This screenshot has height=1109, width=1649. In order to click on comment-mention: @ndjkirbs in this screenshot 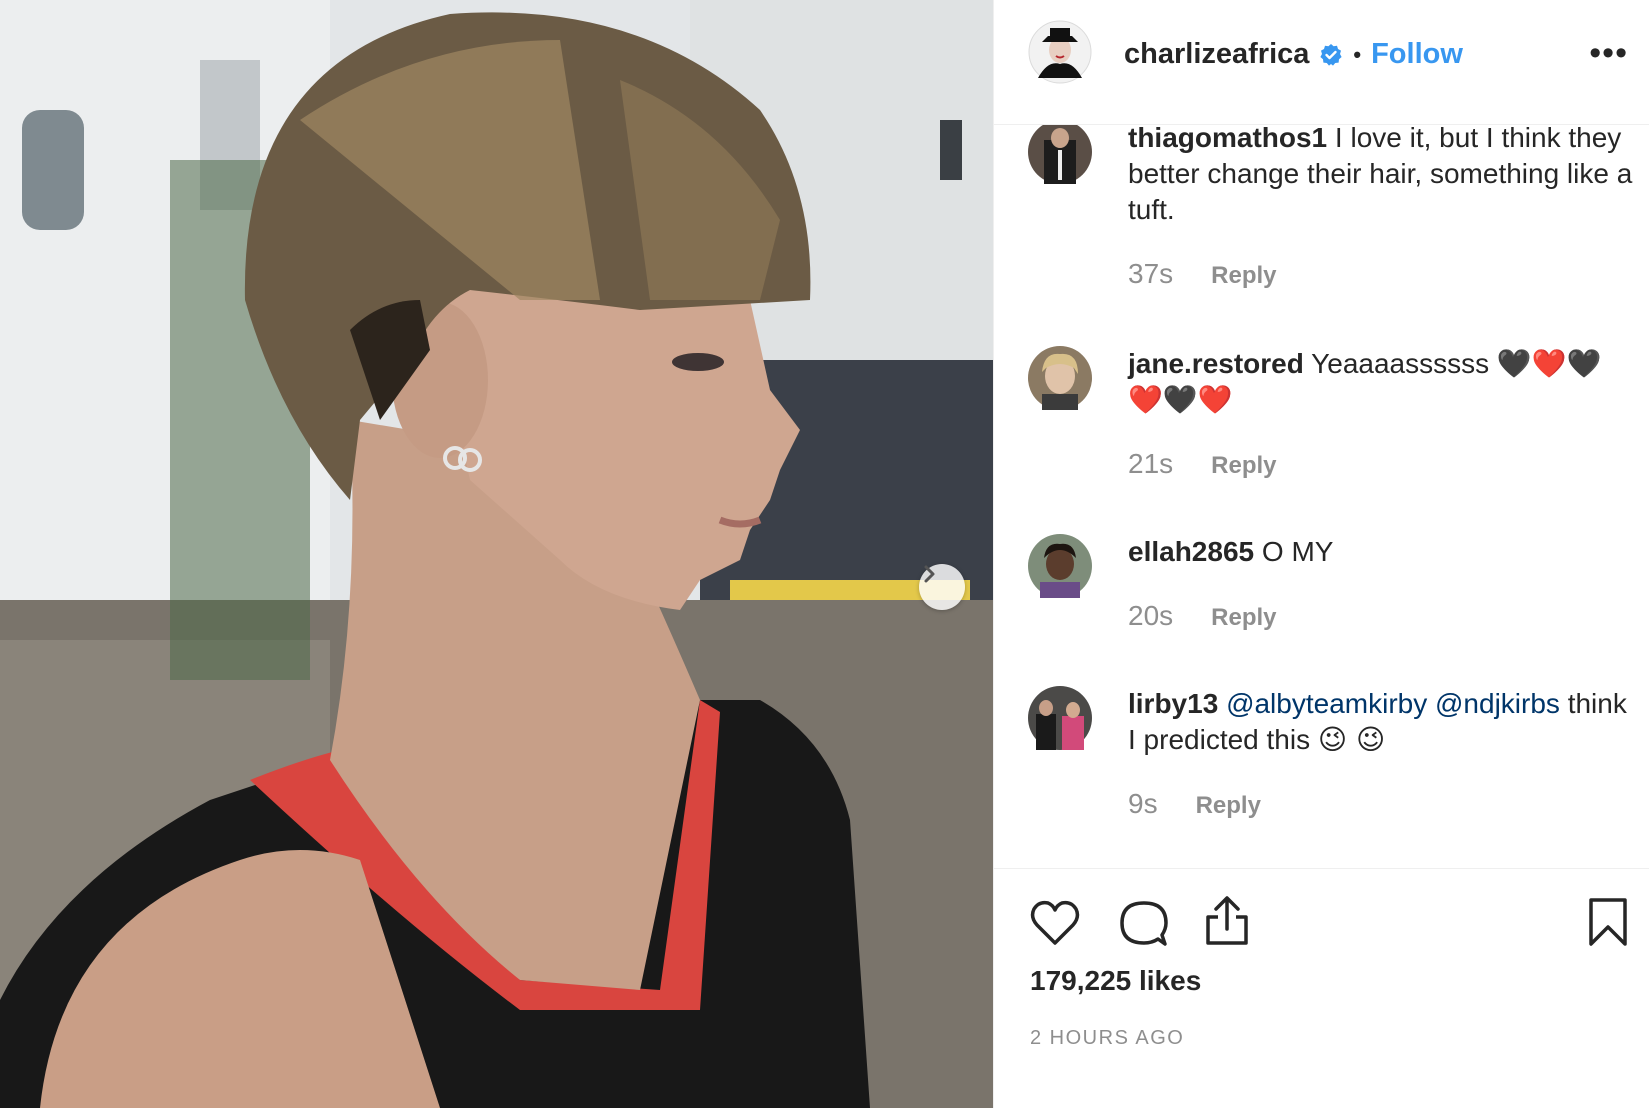, I will do `click(1497, 703)`.